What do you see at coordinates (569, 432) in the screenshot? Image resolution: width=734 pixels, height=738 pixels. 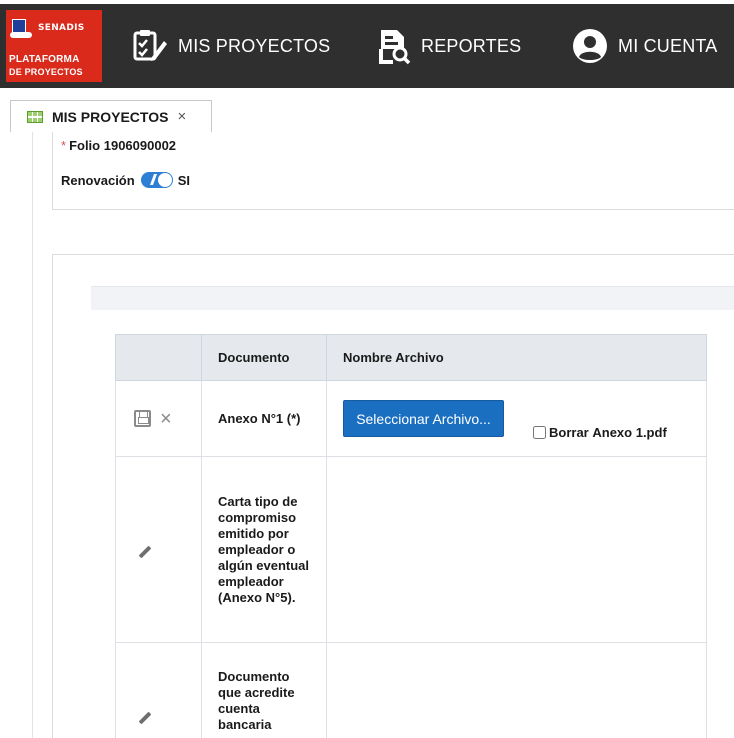 I see `delete-label: Borrar` at bounding box center [569, 432].